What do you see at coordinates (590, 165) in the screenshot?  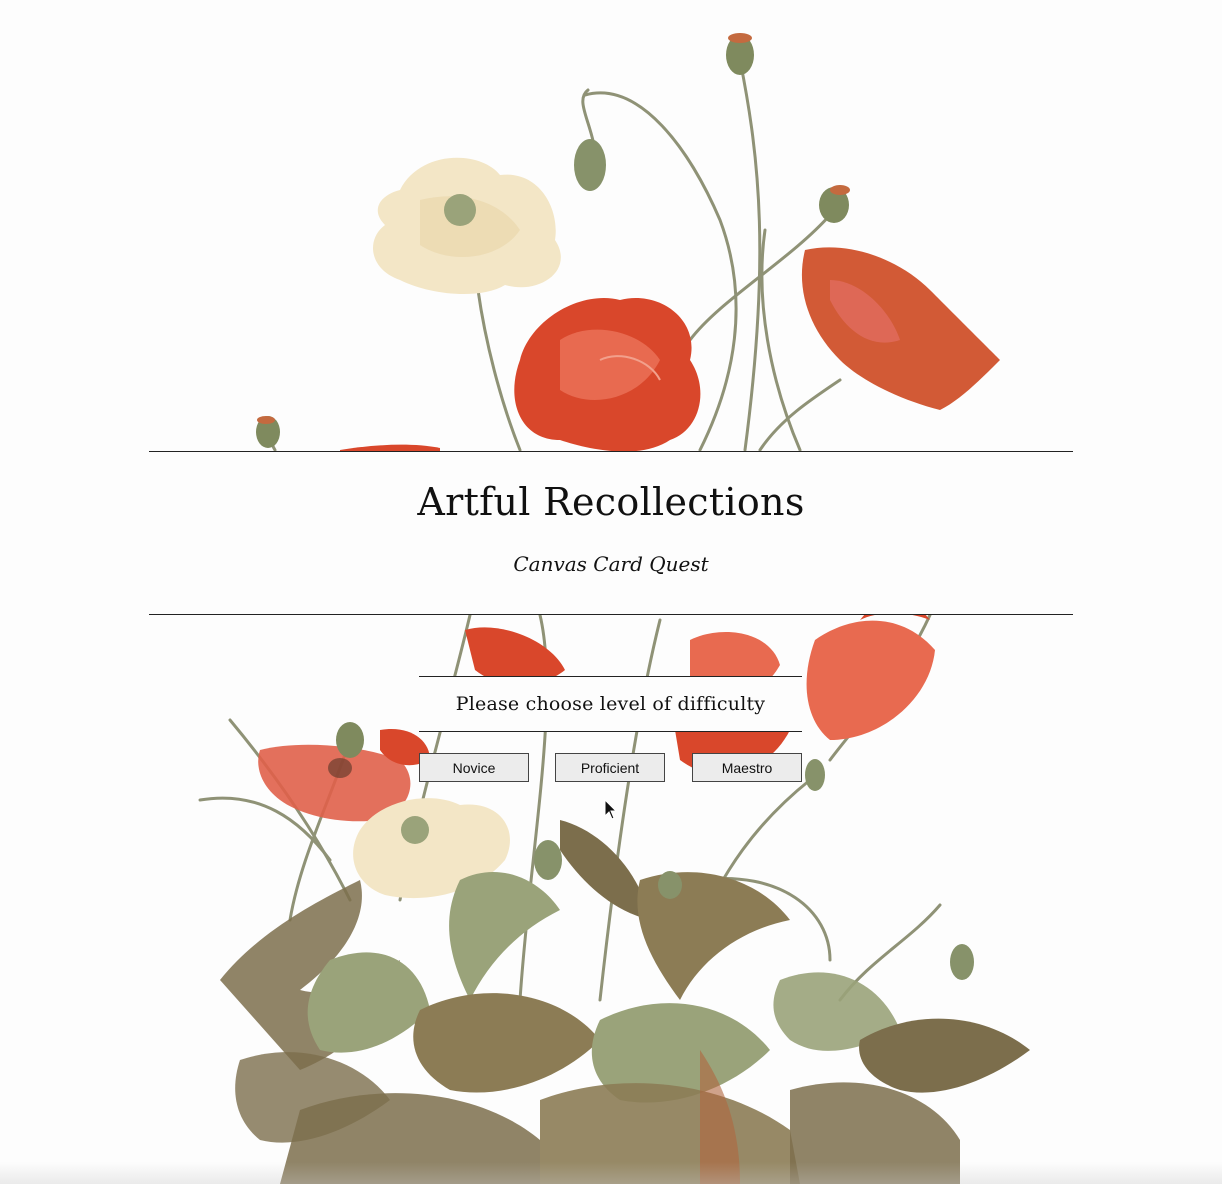 I see `poppy-bud-left` at bounding box center [590, 165].